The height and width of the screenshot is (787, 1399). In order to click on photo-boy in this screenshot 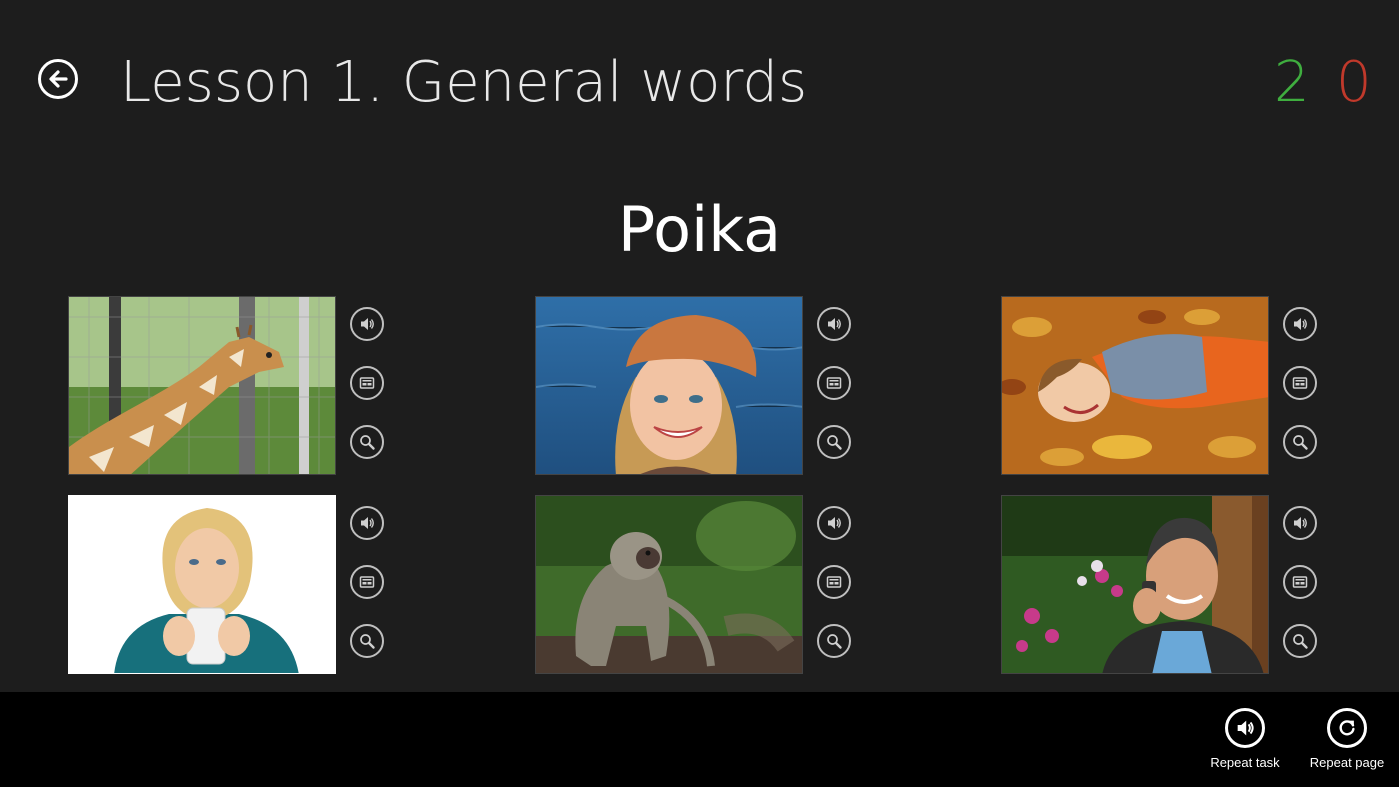, I will do `click(1135, 385)`.